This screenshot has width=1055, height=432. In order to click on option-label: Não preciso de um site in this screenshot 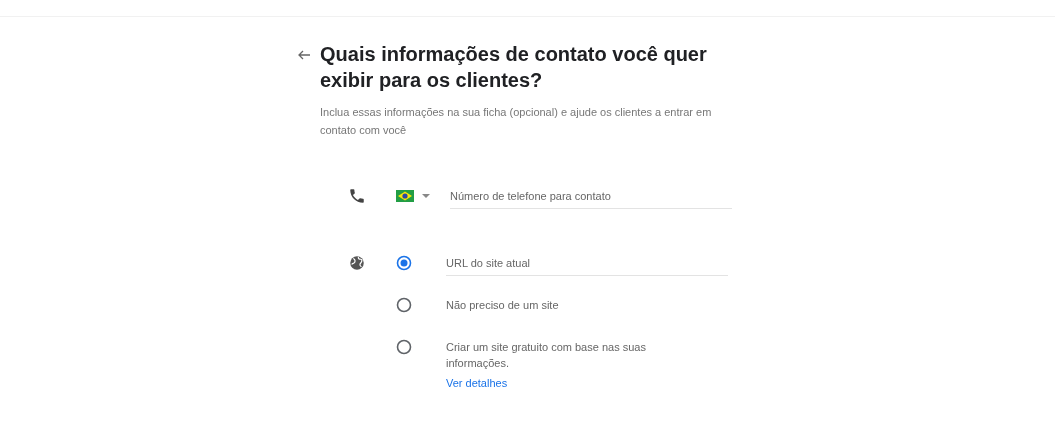, I will do `click(503, 305)`.